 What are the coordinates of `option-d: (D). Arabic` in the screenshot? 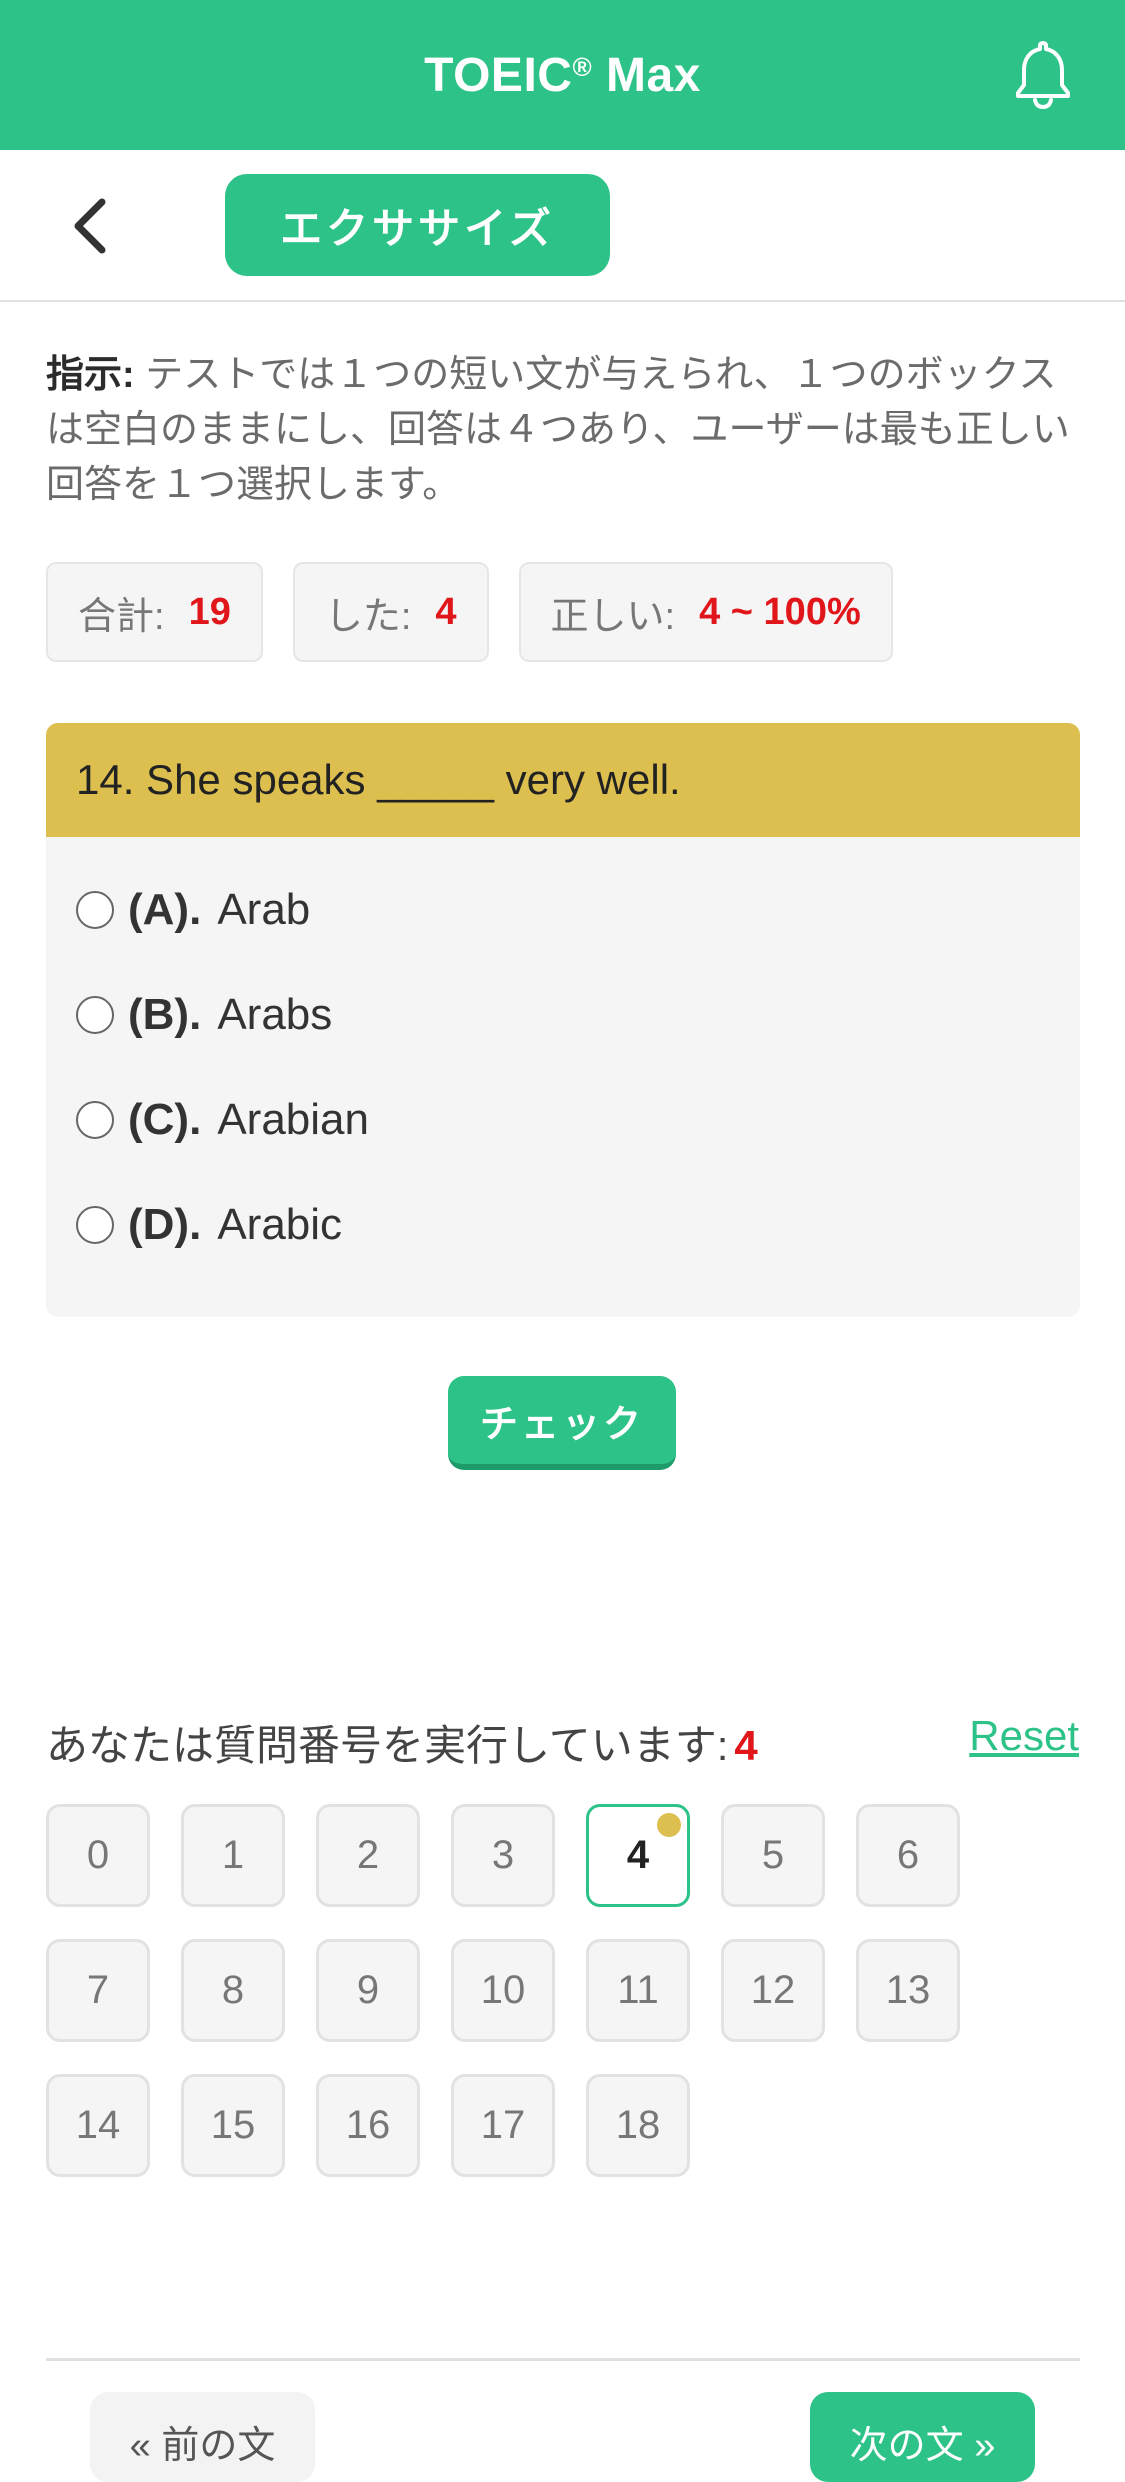 It's located at (563, 1224).